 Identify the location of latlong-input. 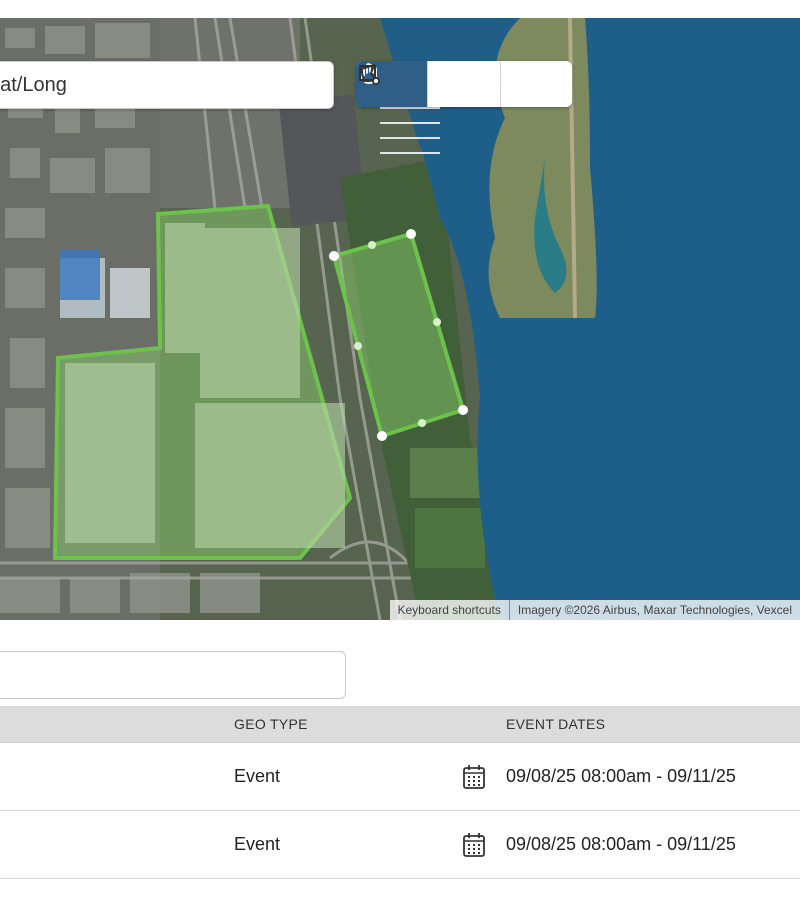
(155, 85).